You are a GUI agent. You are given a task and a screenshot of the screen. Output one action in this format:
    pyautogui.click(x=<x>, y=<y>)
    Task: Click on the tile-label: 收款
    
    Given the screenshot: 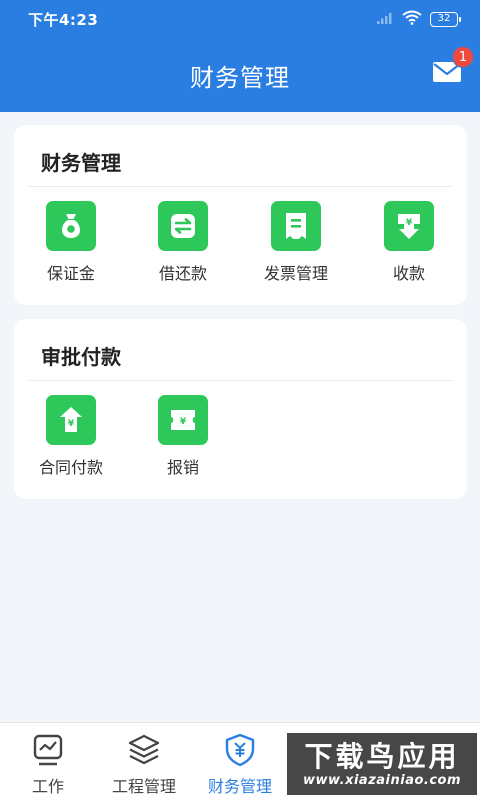 What is the action you would take?
    pyautogui.click(x=408, y=273)
    